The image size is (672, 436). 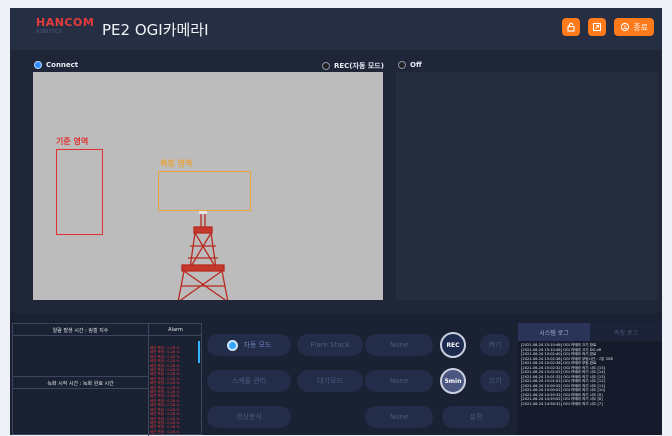 I want to click on flare-stack-image, so click(x=203, y=255).